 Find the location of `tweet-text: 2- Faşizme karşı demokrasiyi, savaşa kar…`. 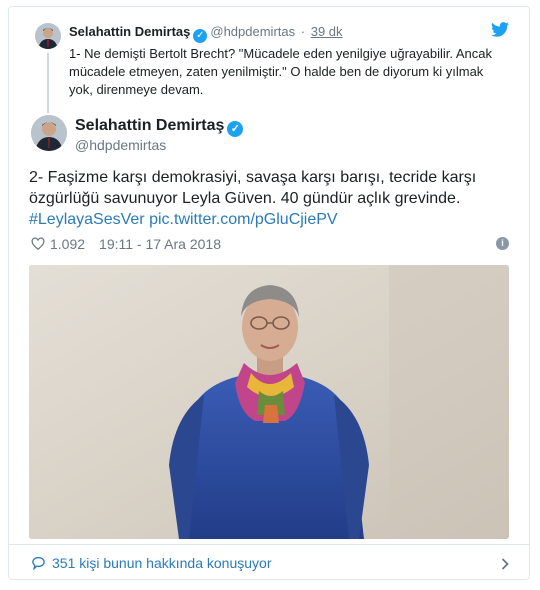

tweet-text: 2- Faşizme karşı demokrasiyi, savaşa kar… is located at coordinates (269, 198).